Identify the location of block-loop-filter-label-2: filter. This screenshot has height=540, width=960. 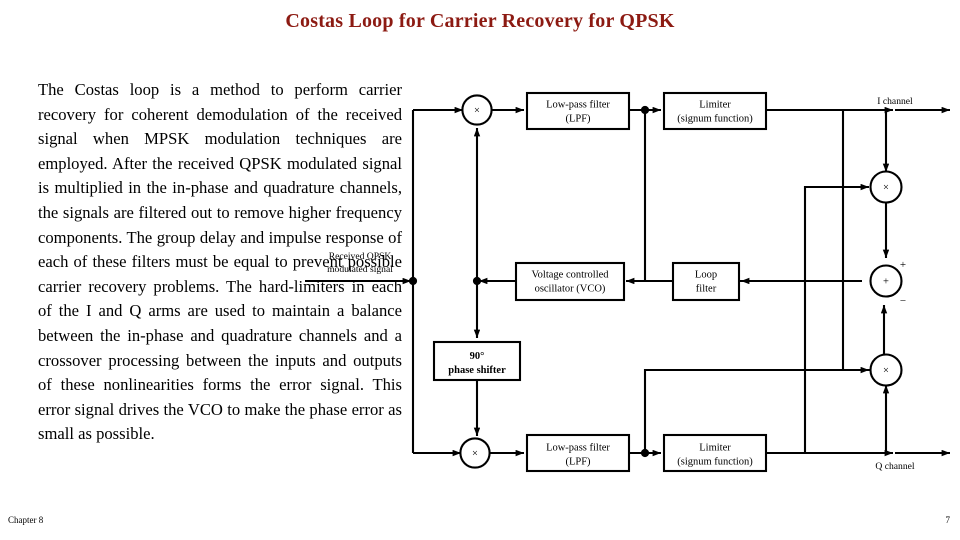
(706, 288).